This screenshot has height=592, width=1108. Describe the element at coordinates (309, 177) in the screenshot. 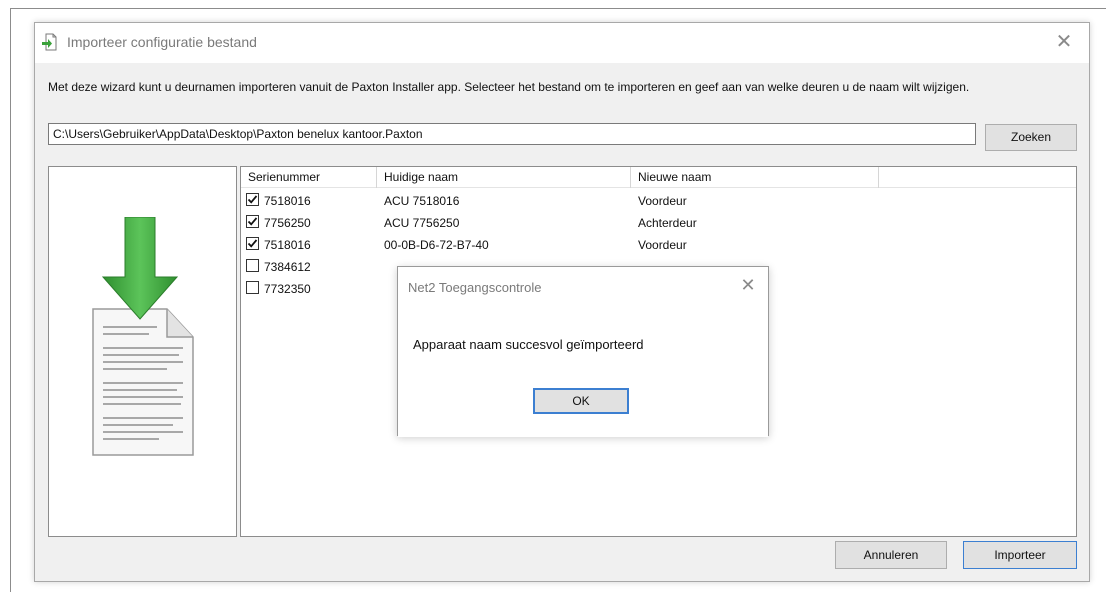

I see `column-serial: Serienummer` at that location.